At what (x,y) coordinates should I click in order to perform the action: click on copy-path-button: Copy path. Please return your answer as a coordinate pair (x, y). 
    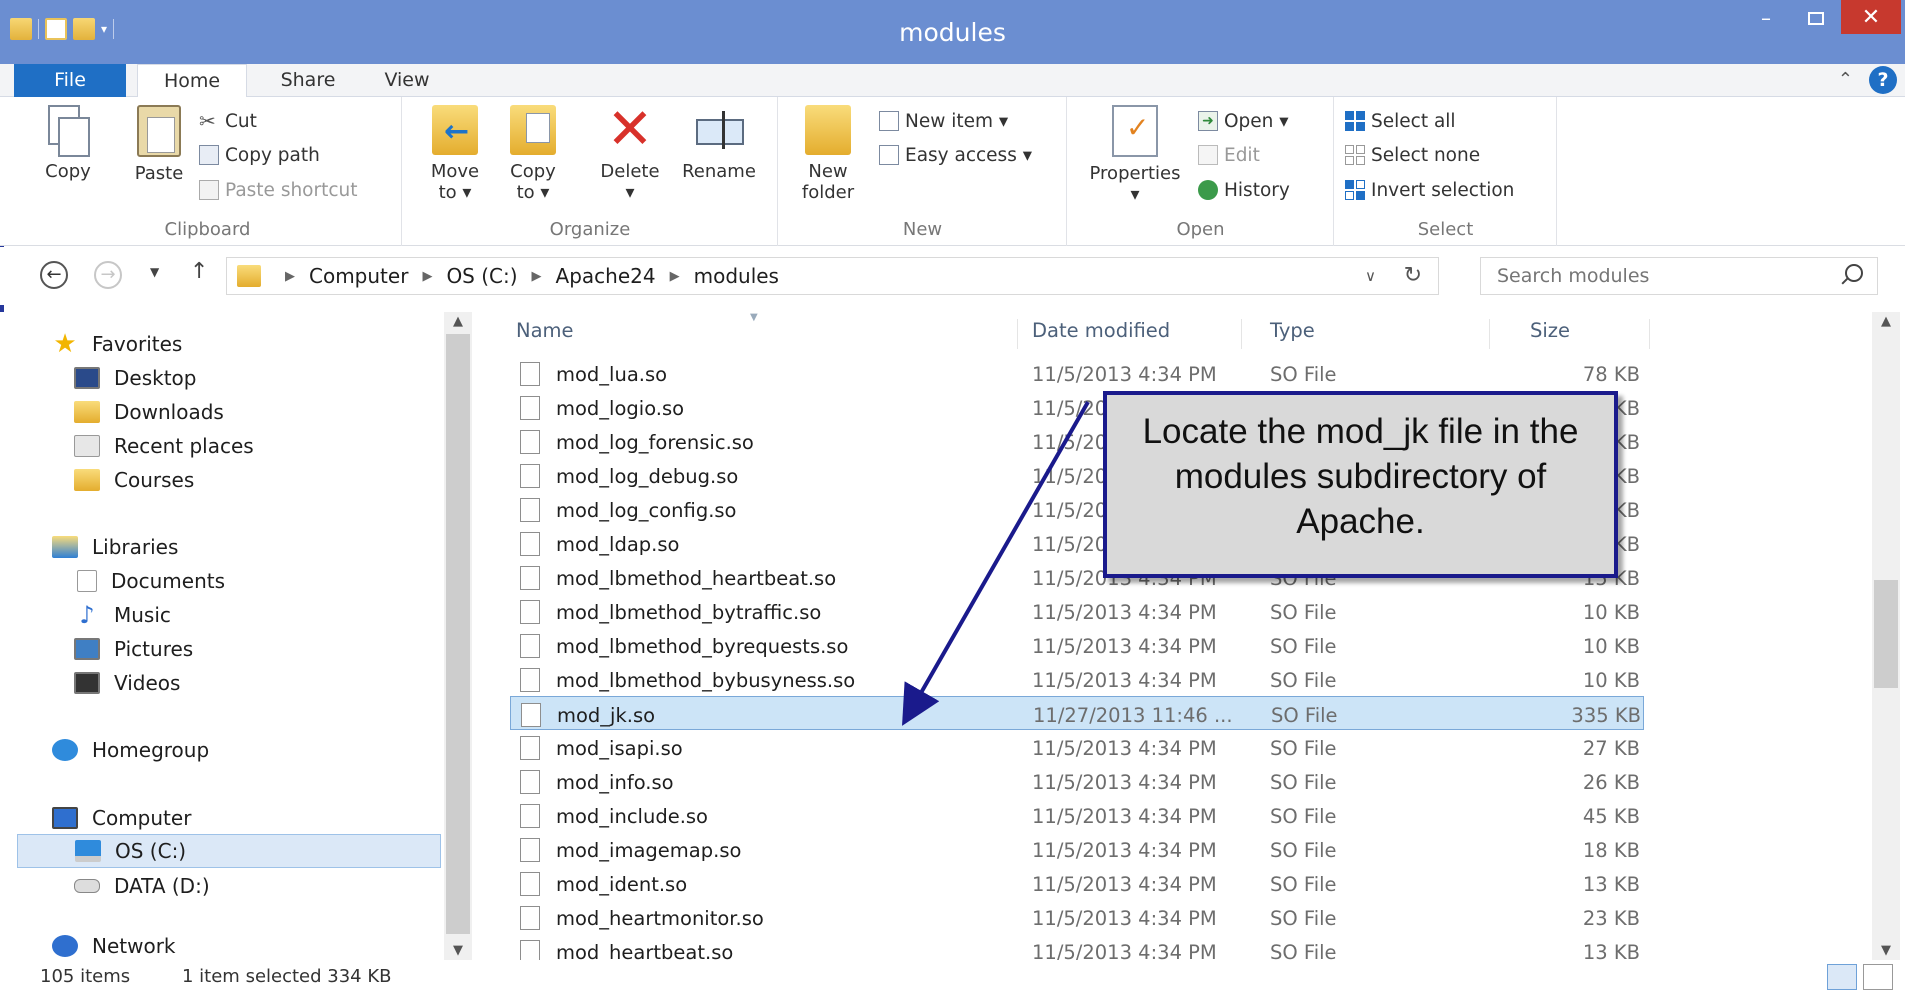
    Looking at the image, I should click on (259, 155).